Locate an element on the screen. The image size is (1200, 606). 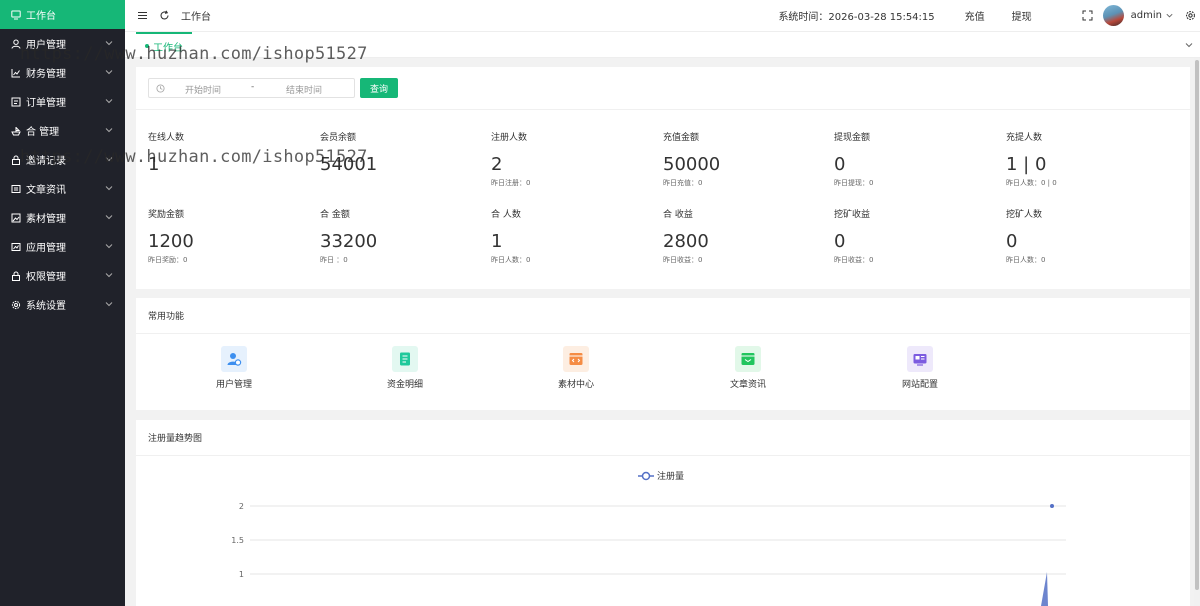
monitor-icon is located at coordinates (16, 15).